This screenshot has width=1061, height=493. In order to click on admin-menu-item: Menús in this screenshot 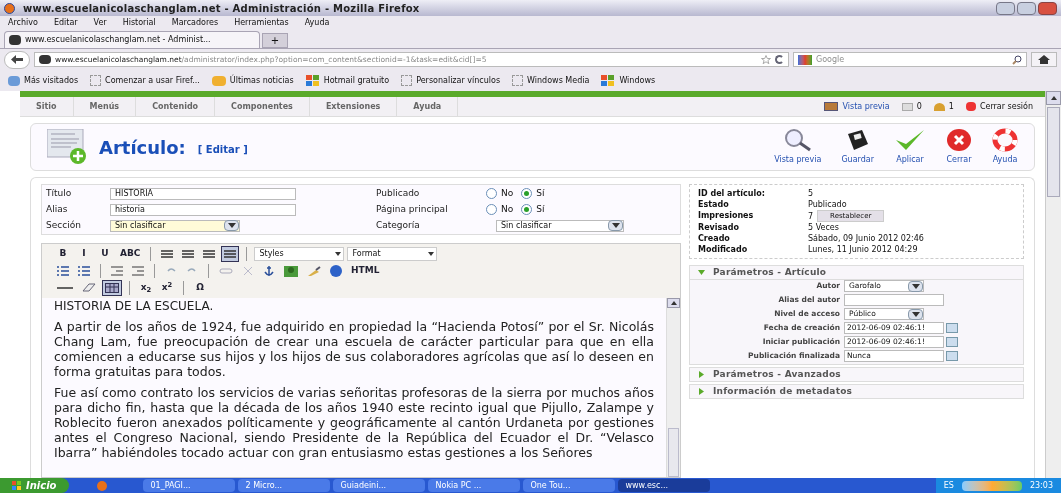, I will do `click(105, 106)`.